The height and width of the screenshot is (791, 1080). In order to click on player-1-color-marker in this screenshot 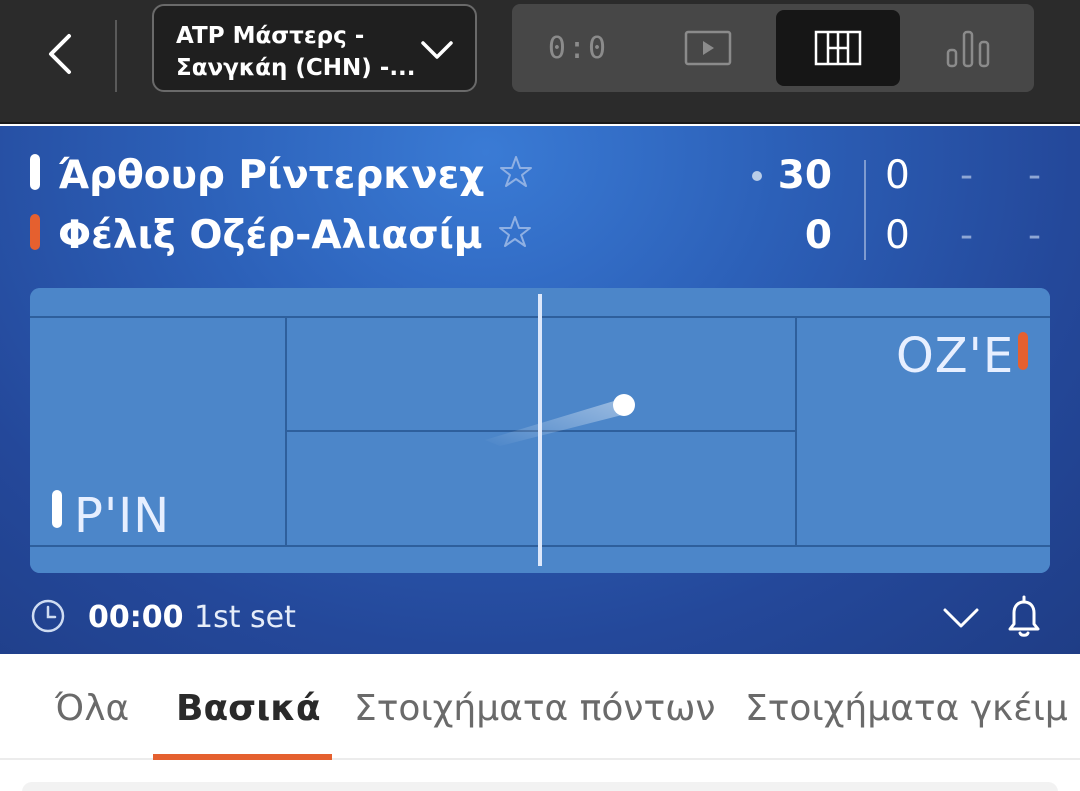, I will do `click(35, 172)`.